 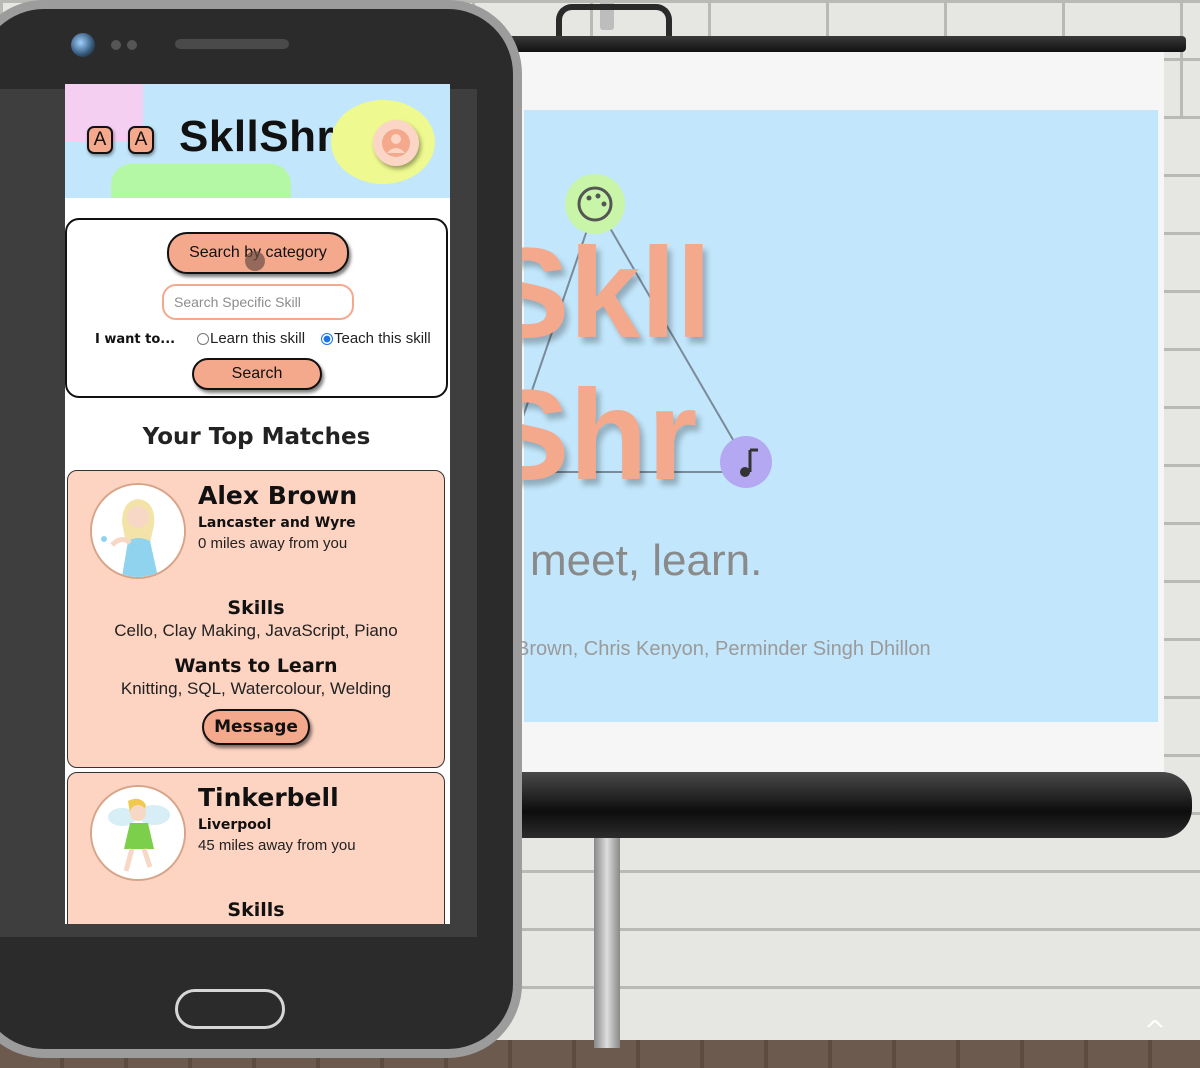 I want to click on match-location: Lancaster and Wyre, so click(x=277, y=523).